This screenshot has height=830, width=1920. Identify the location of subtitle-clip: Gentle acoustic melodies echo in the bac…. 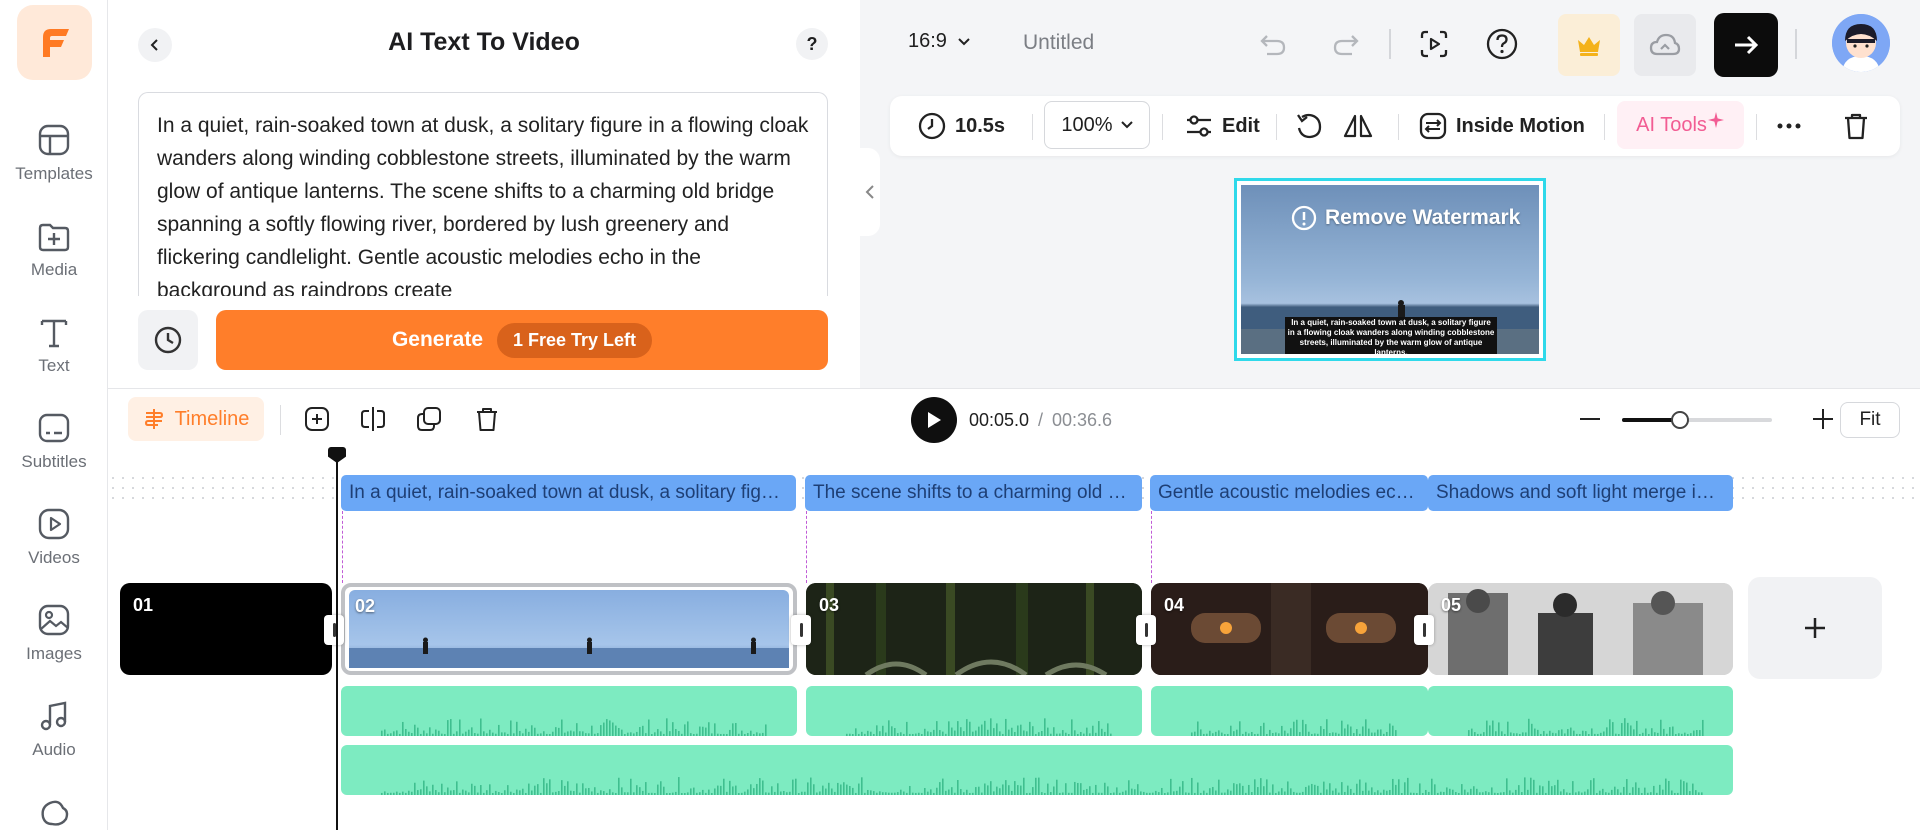
(1289, 493).